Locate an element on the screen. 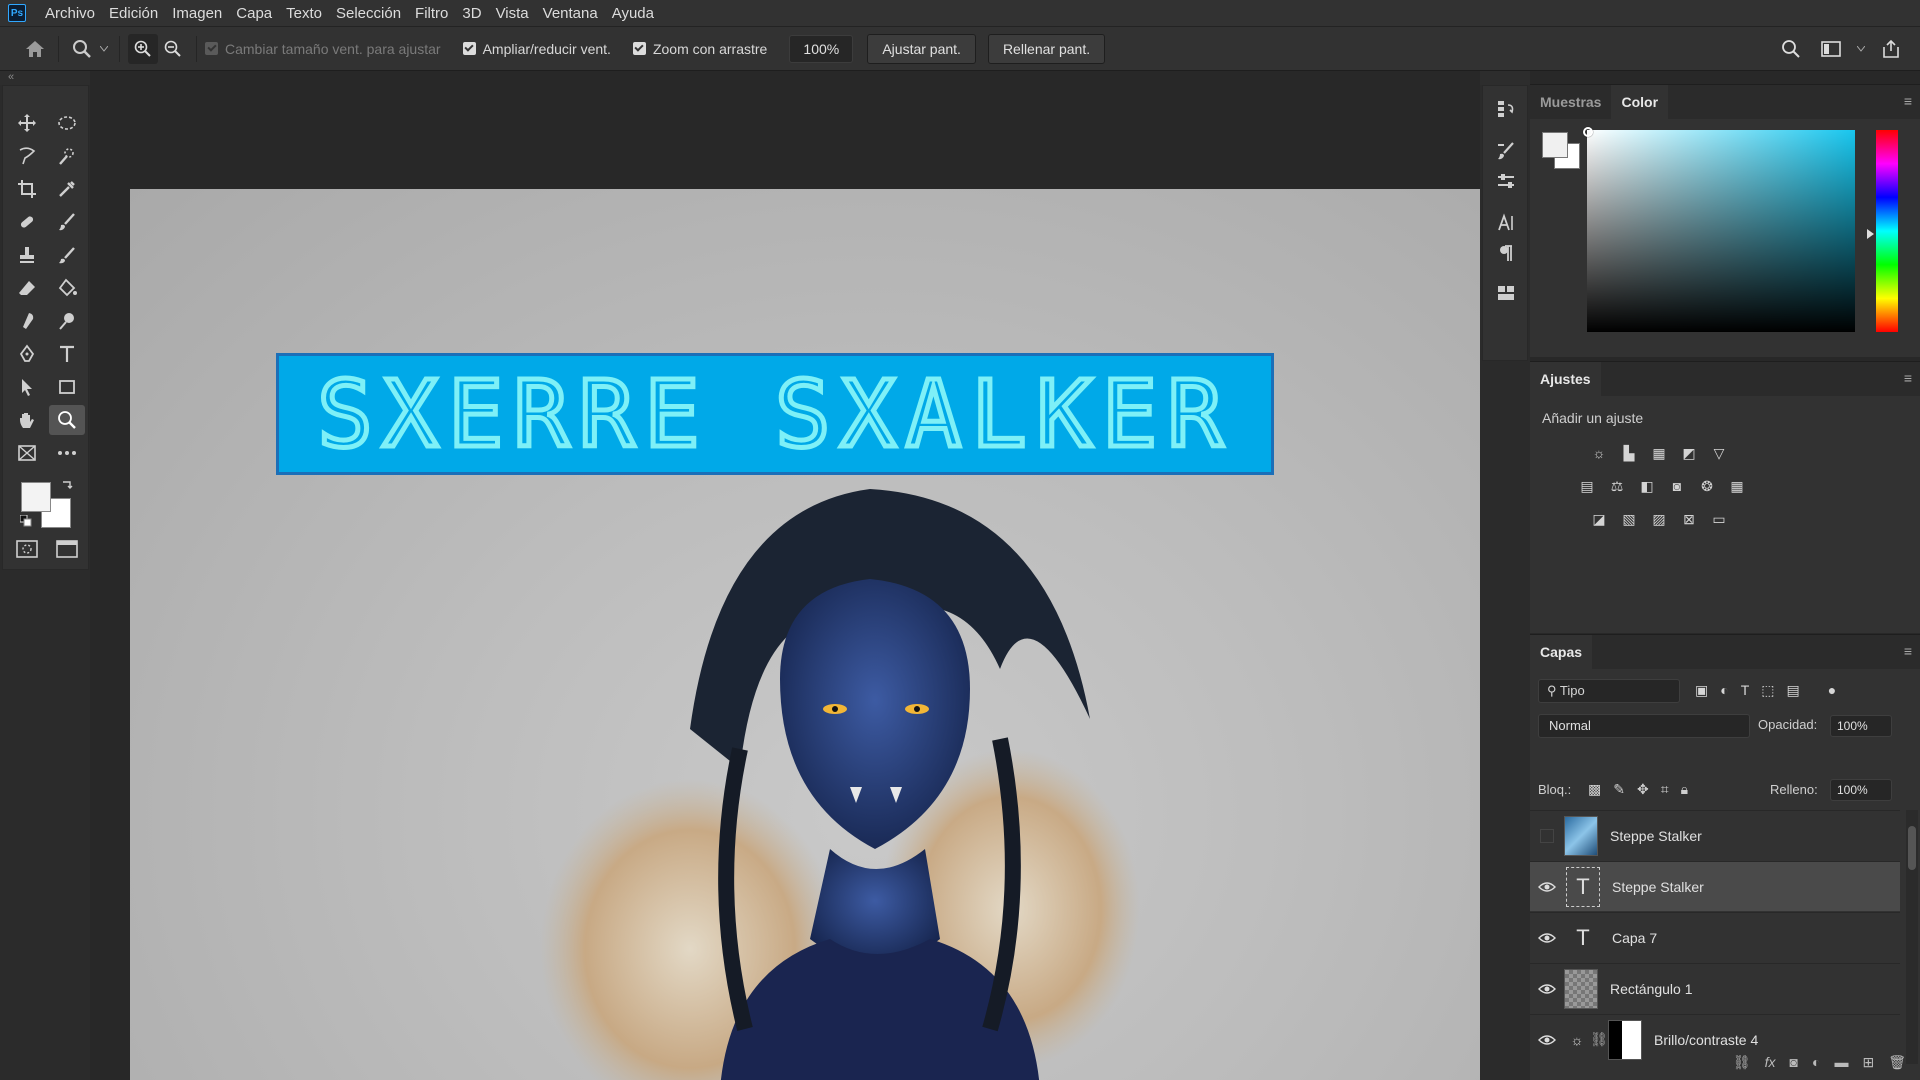  brightness-contrast-icon: ☼ is located at coordinates (1599, 453).